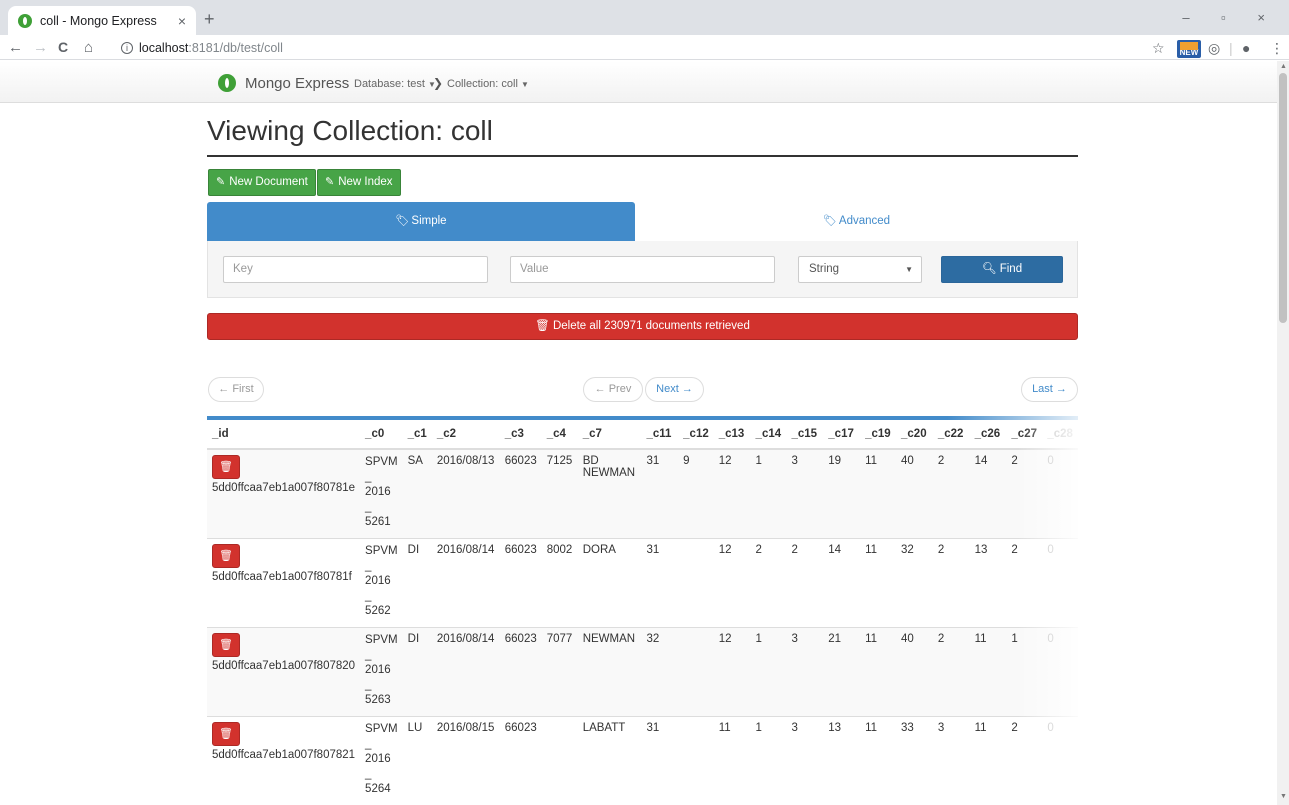 This screenshot has height=805, width=1289. What do you see at coordinates (1283, 433) in the screenshot?
I see `vertical-scrollbar: ▲ ▼` at bounding box center [1283, 433].